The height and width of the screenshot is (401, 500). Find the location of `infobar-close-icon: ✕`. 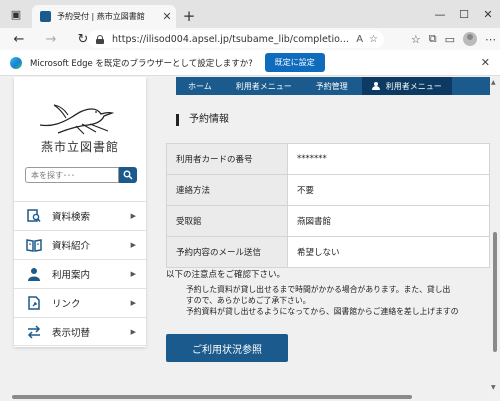

infobar-close-icon: ✕ is located at coordinates (485, 62).